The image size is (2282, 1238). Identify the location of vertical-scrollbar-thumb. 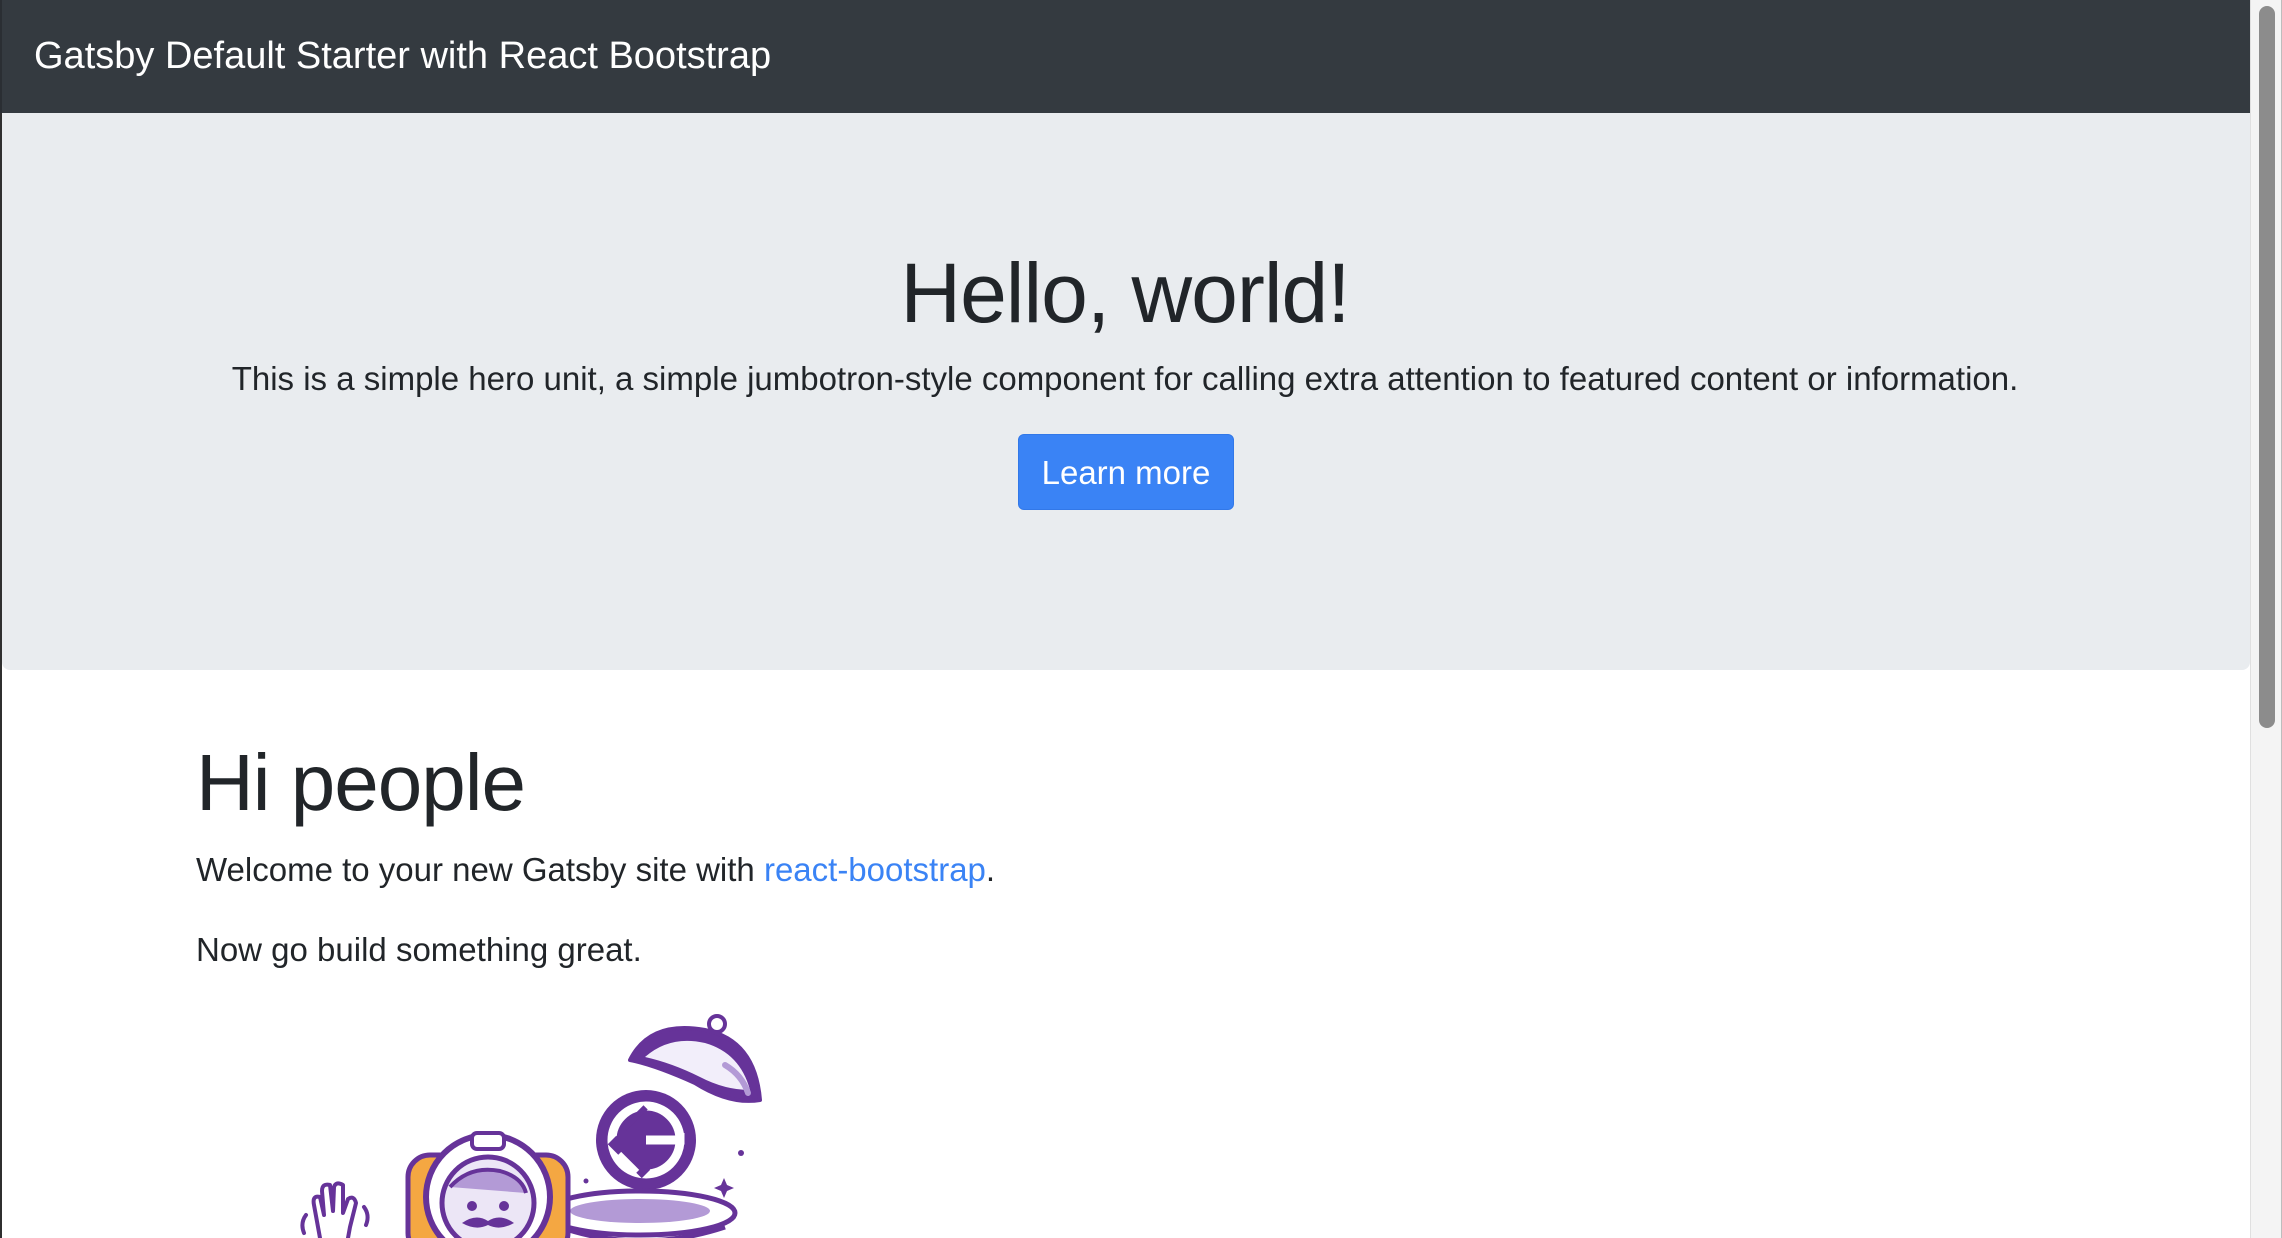
(2267, 367).